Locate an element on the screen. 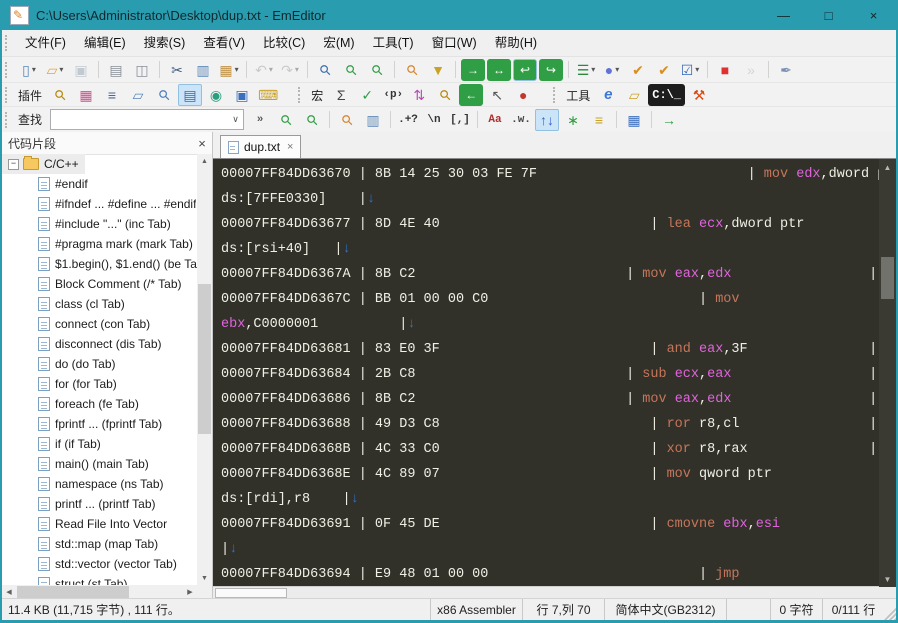  replace-button: ⚲ is located at coordinates (412, 70).